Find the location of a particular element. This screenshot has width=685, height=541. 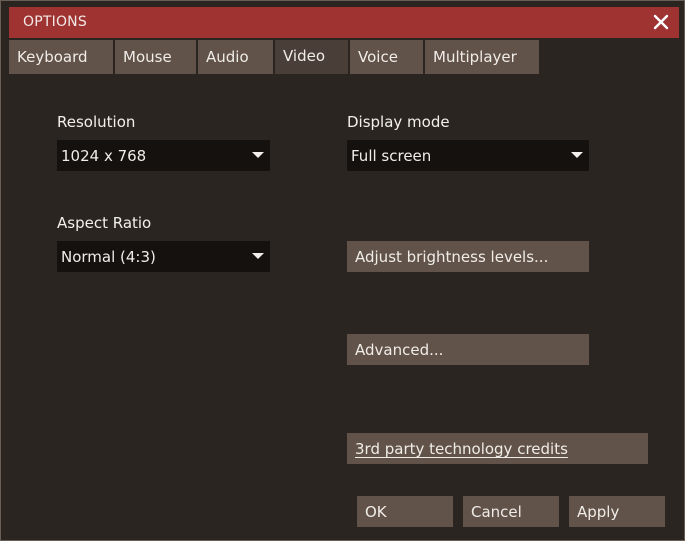

close-icon is located at coordinates (661, 22).